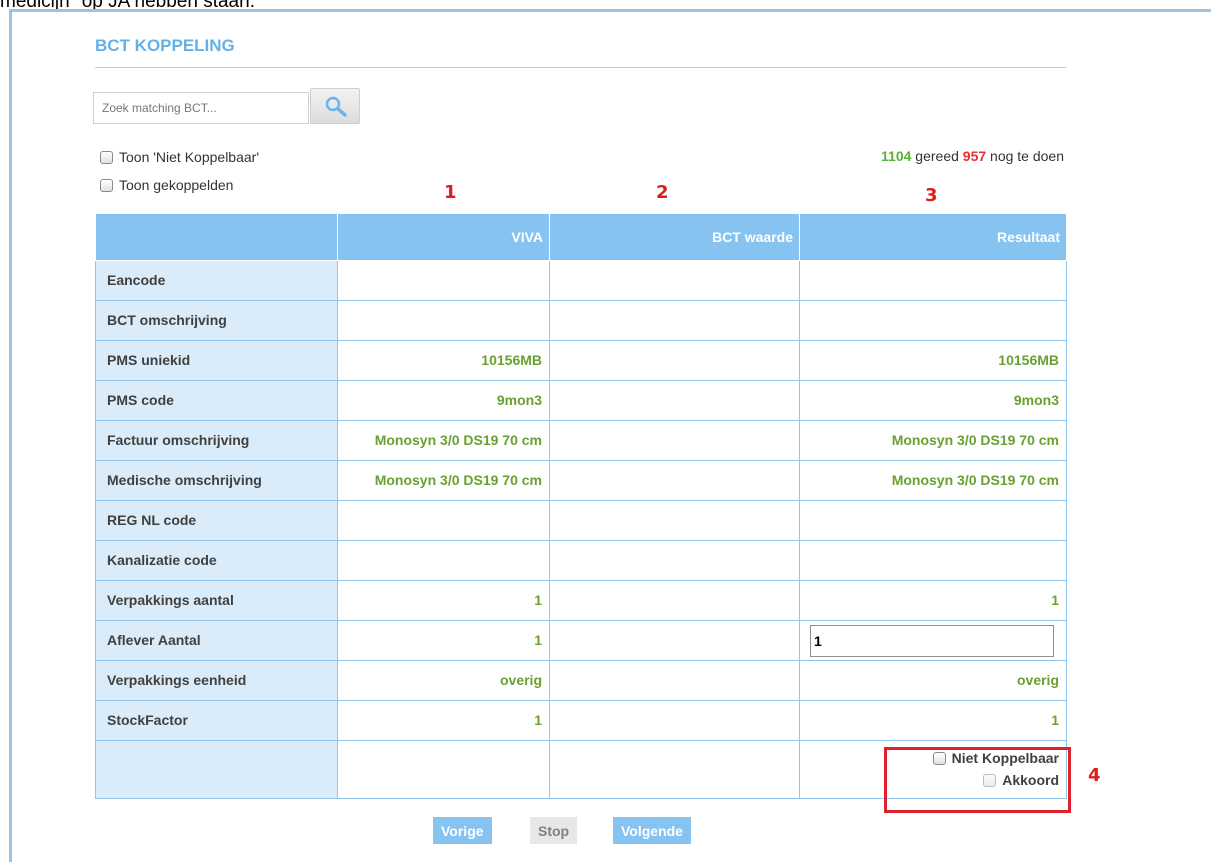 The image size is (1211, 862). I want to click on result-cell: 9mon3, so click(933, 400).